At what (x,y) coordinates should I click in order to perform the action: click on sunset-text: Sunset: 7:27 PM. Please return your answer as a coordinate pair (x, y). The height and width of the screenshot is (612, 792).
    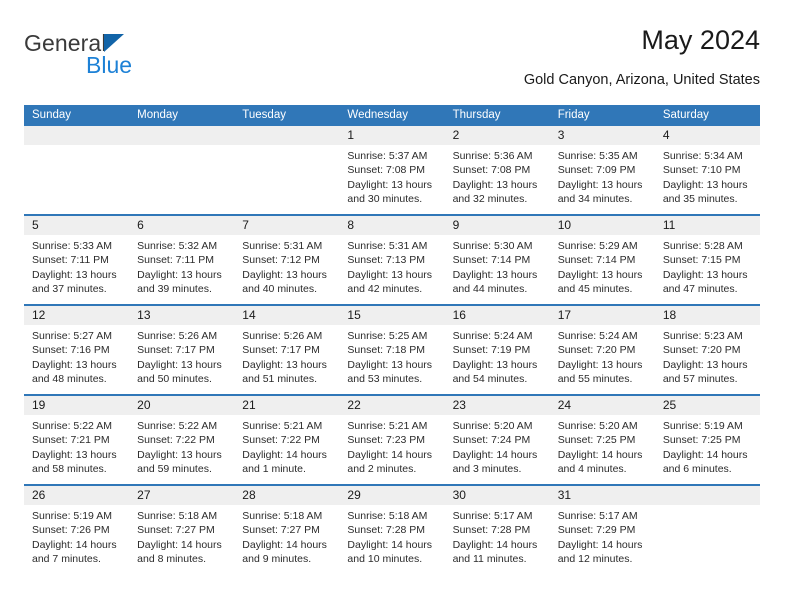
    Looking at the image, I should click on (176, 530).